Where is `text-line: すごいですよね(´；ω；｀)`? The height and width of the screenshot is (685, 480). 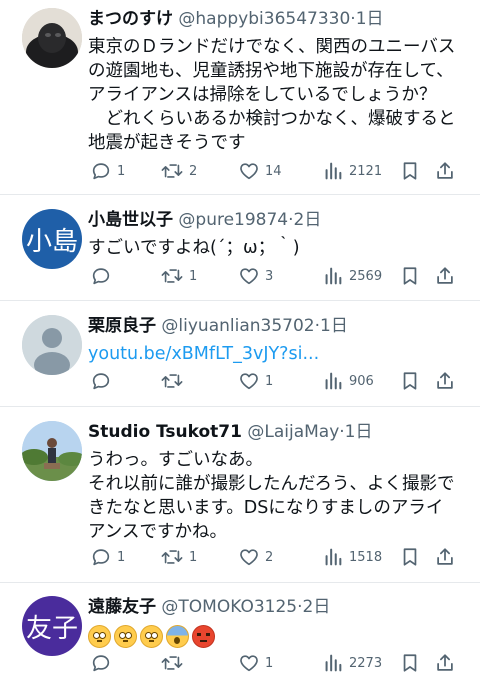 text-line: すごいですよね(´；ω；｀) is located at coordinates (194, 248).